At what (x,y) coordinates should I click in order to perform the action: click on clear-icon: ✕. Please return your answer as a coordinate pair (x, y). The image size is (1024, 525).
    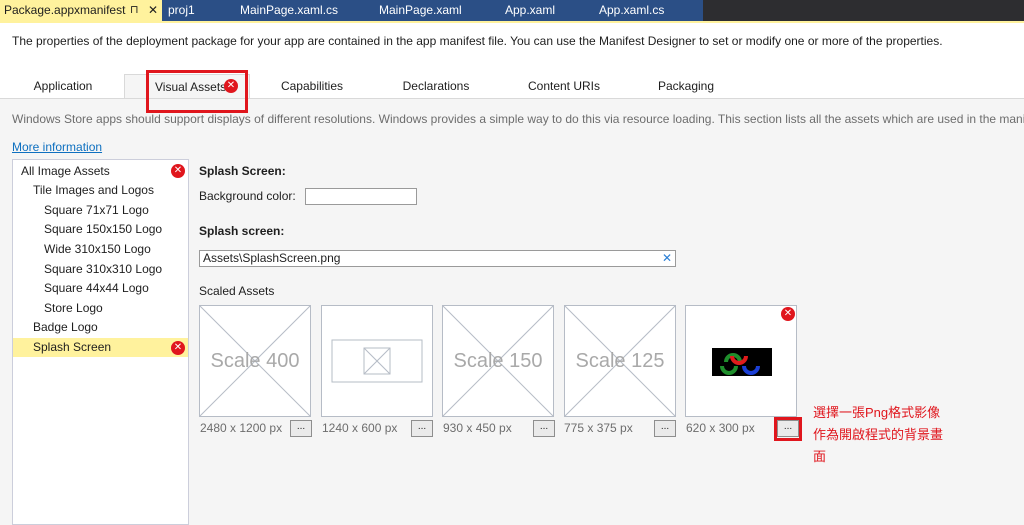
    Looking at the image, I should click on (667, 258).